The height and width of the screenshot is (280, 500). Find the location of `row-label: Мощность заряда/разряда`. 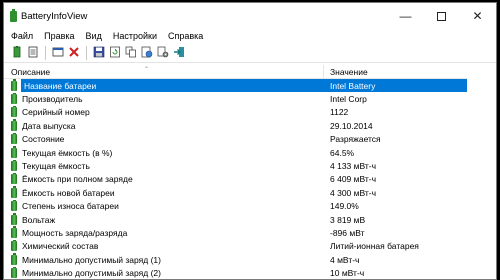

row-label: Мощность заряда/разряда is located at coordinates (75, 232).